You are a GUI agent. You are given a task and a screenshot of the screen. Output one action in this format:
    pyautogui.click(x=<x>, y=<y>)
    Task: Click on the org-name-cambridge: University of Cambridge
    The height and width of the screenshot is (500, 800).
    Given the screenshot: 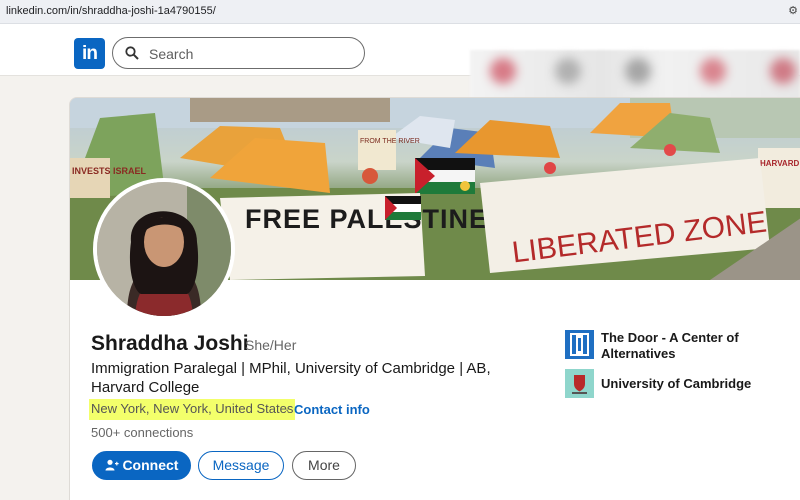 What is the action you would take?
    pyautogui.click(x=676, y=383)
    